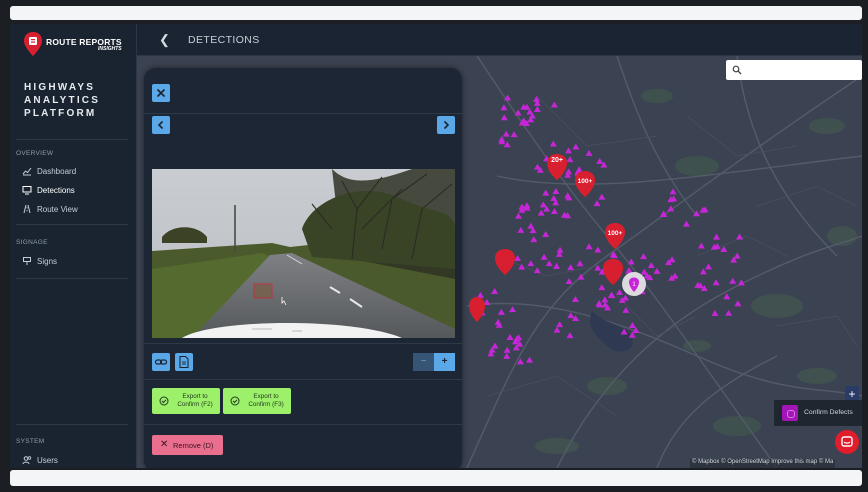  I want to click on browser-bottom-bar, so click(436, 478).